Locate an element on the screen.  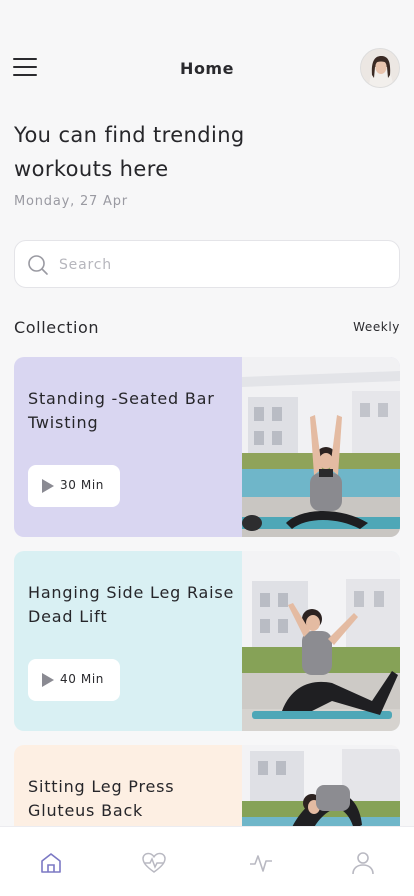
duration-label: 40 Min is located at coordinates (82, 679).